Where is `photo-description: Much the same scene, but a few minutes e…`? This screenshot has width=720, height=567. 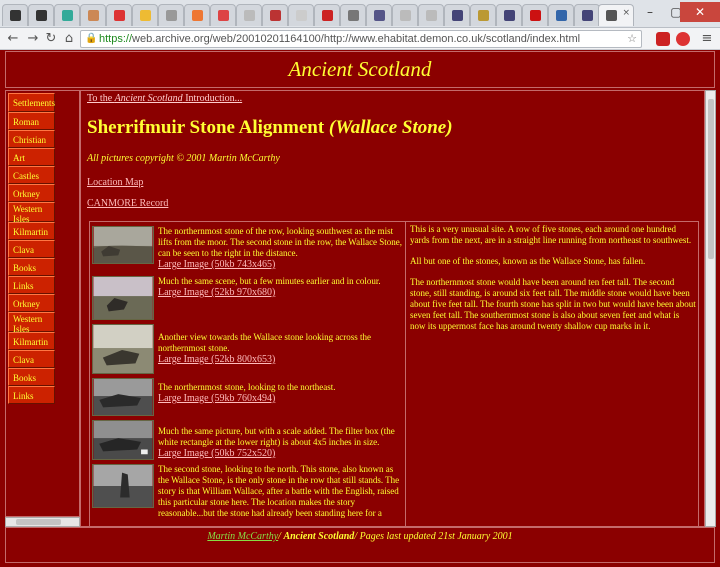 photo-description: Much the same scene, but a few minutes e… is located at coordinates (281, 287).